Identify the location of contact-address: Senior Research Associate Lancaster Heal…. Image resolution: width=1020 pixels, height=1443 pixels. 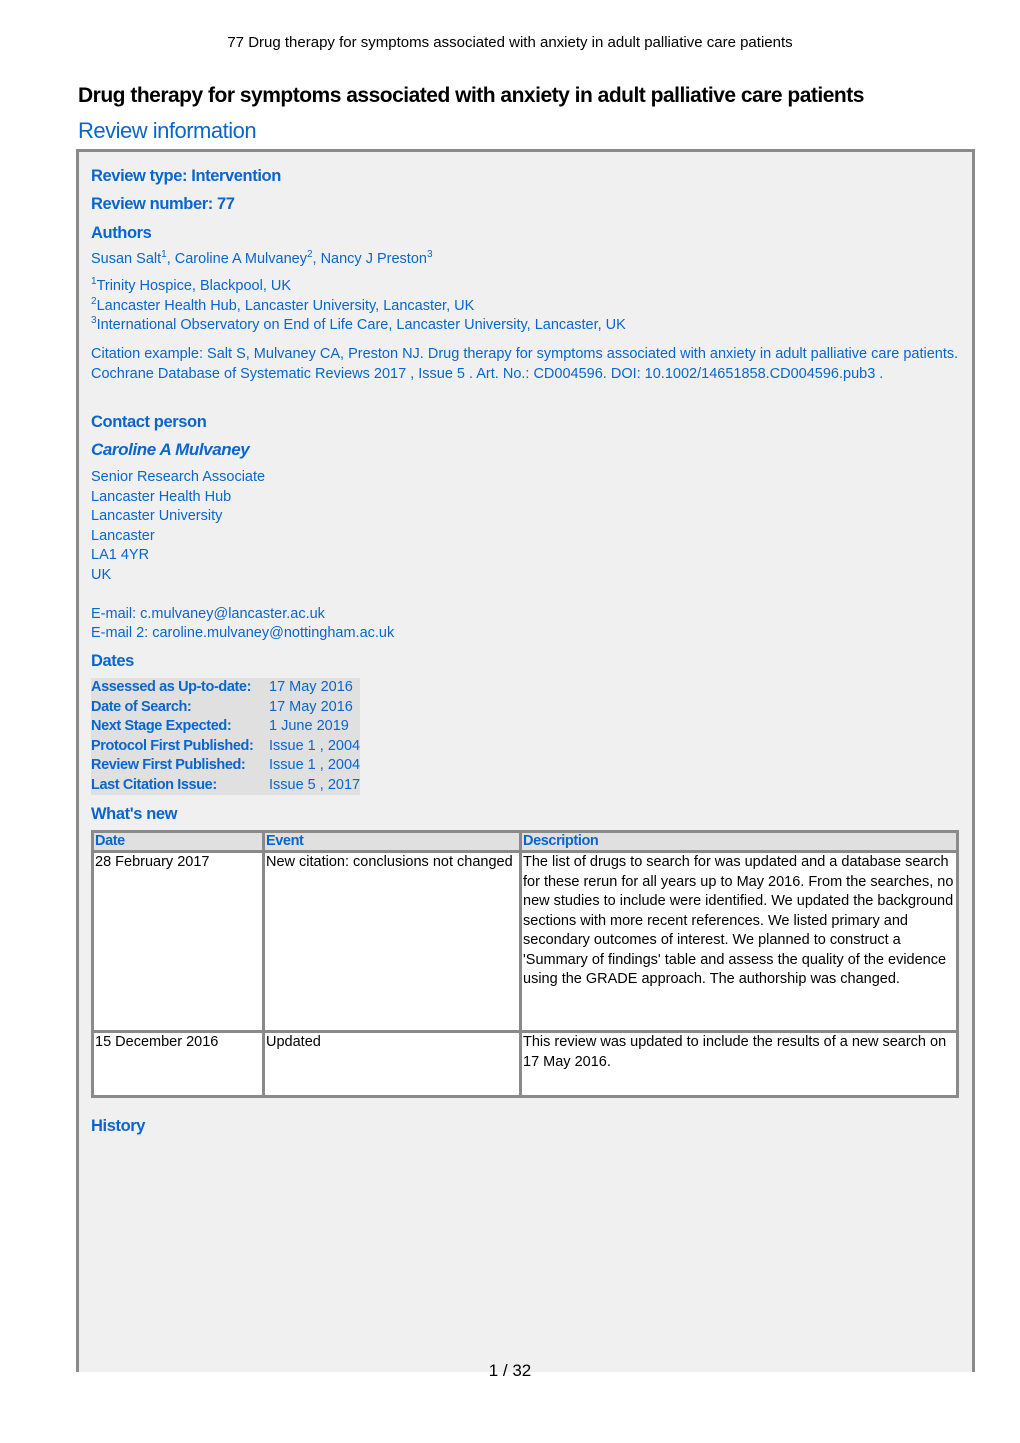
(242, 556).